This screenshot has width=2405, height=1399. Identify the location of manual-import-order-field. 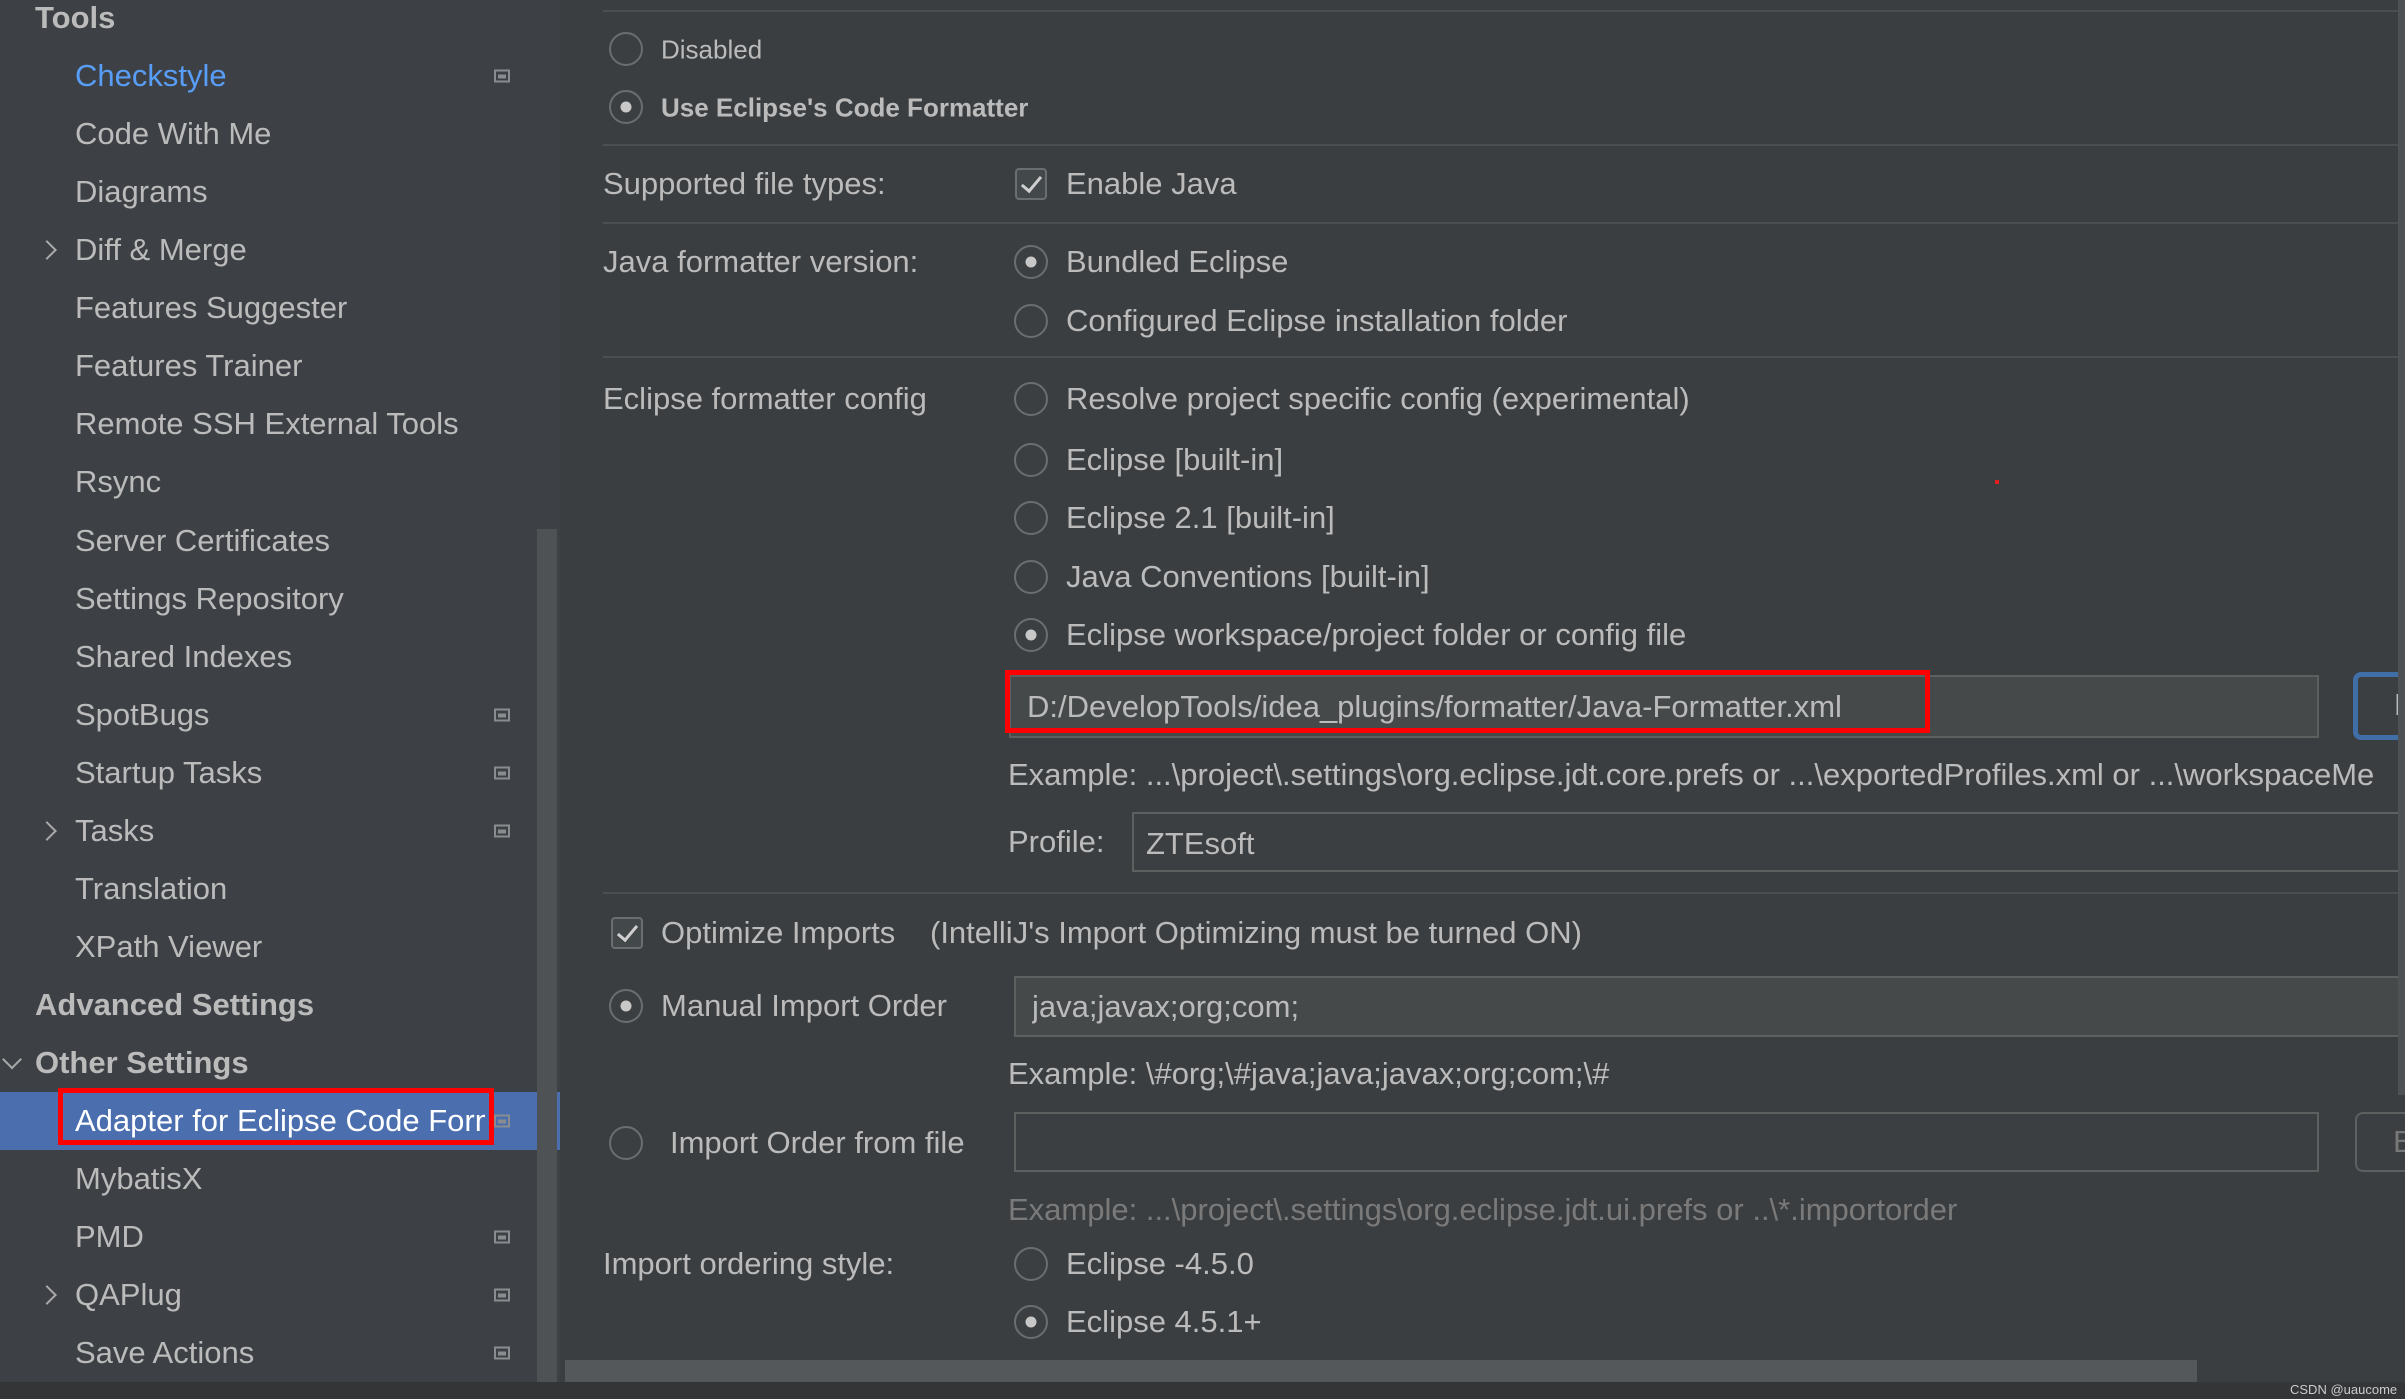
(1709, 1006).